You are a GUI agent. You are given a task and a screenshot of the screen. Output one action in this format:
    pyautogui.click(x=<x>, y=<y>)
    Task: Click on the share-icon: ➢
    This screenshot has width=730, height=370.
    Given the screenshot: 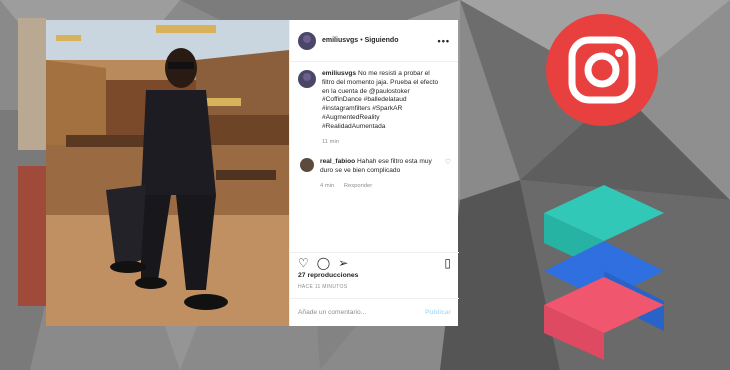 What is the action you would take?
    pyautogui.click(x=343, y=263)
    